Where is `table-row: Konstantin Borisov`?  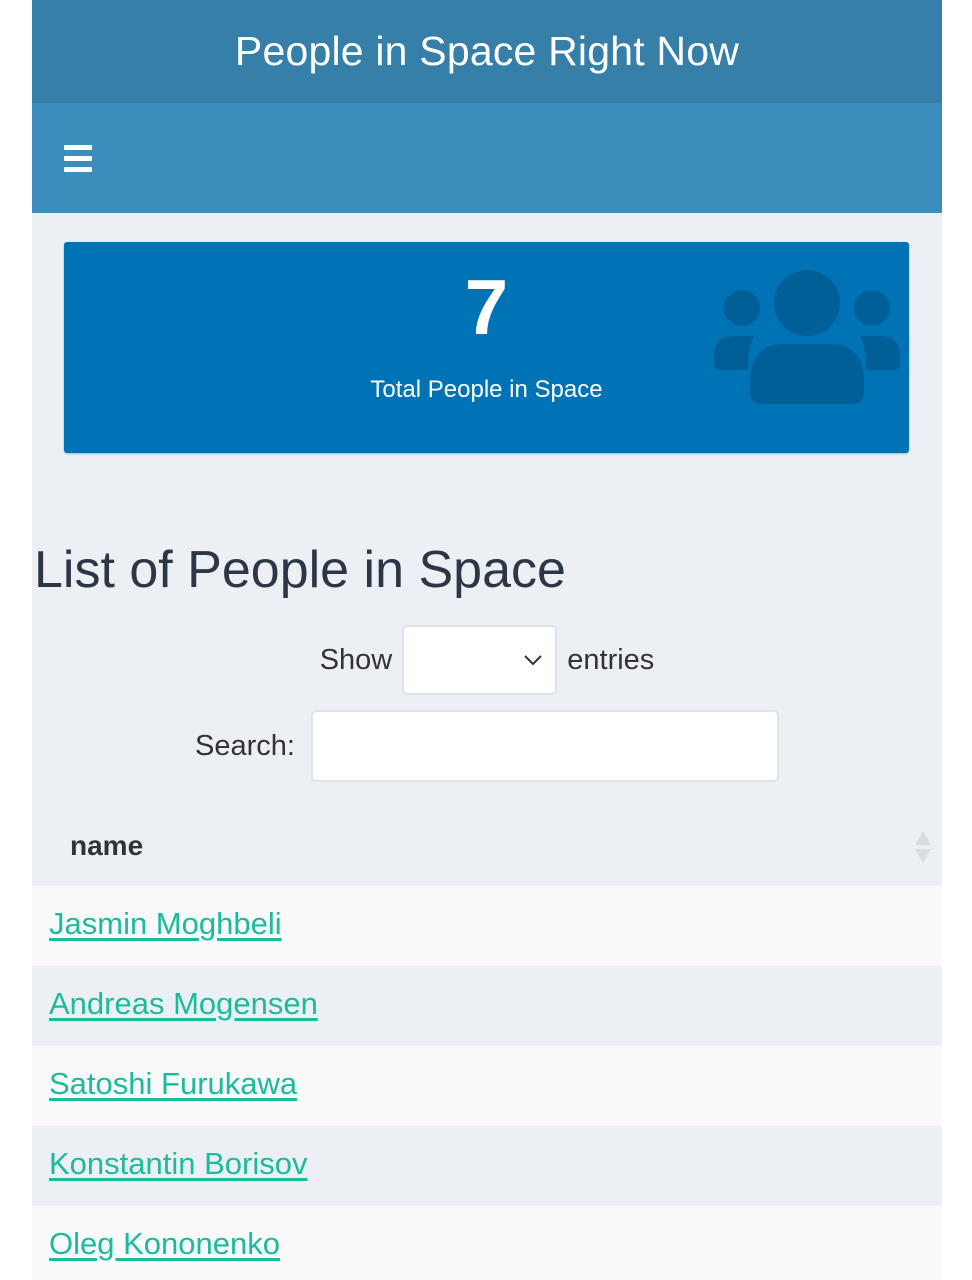
table-row: Konstantin Borisov is located at coordinates (487, 1166).